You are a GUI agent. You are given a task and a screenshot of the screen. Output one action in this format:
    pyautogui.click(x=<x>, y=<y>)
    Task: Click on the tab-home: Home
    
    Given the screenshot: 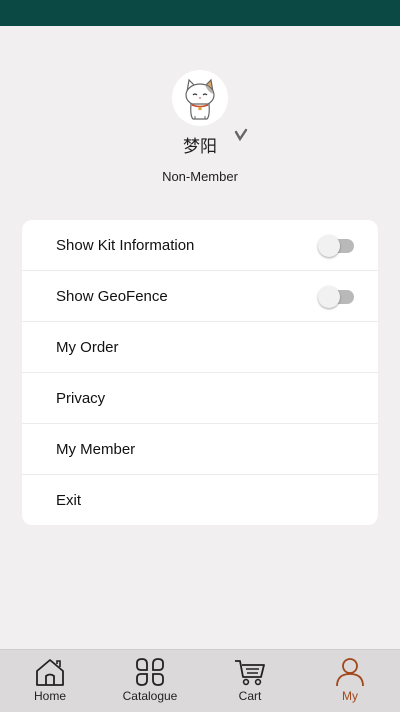 What is the action you would take?
    pyautogui.click(x=50, y=681)
    